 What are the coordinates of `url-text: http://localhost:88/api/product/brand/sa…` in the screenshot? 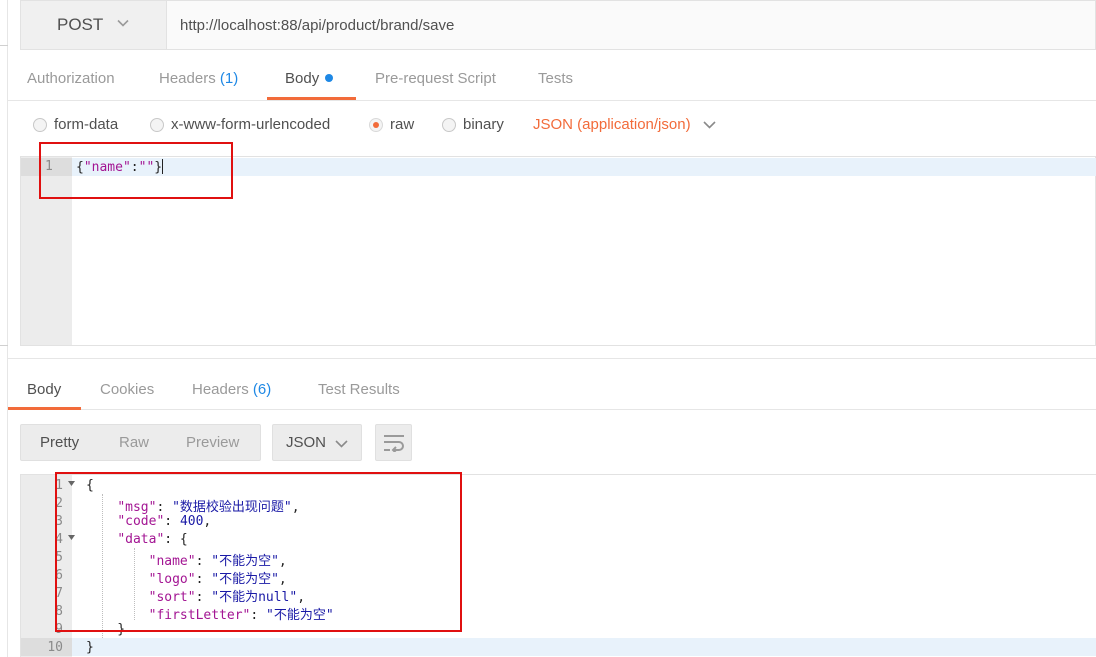 It's located at (317, 25).